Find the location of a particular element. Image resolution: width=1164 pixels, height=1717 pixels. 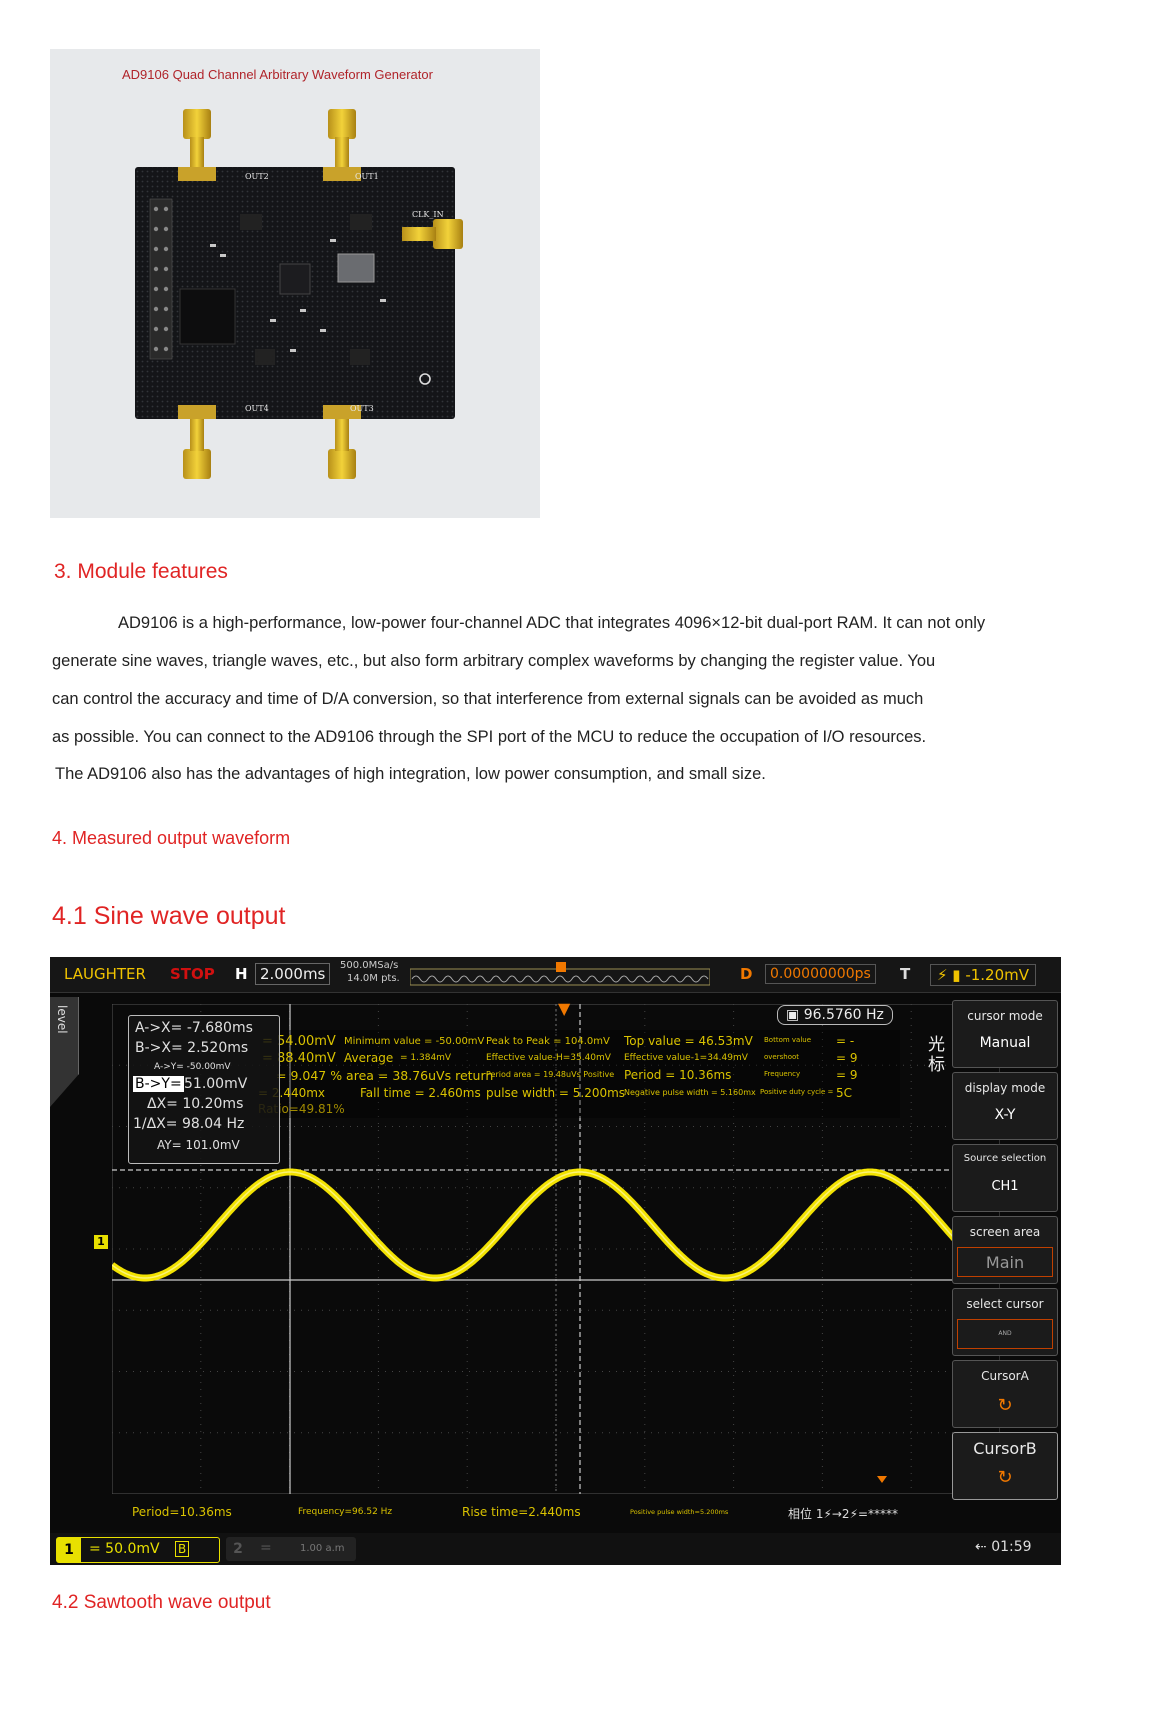

clock: 01:59 is located at coordinates (1011, 1547).